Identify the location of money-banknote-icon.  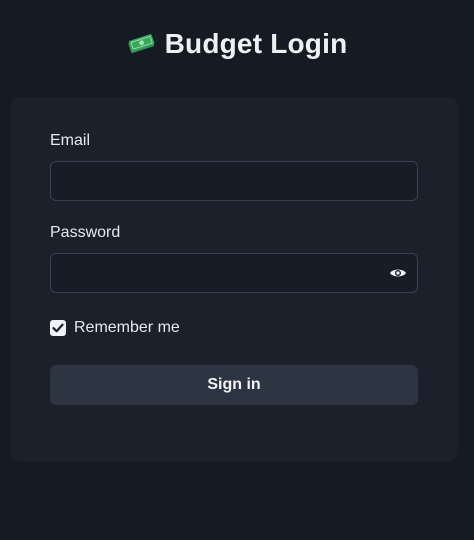
(141, 44).